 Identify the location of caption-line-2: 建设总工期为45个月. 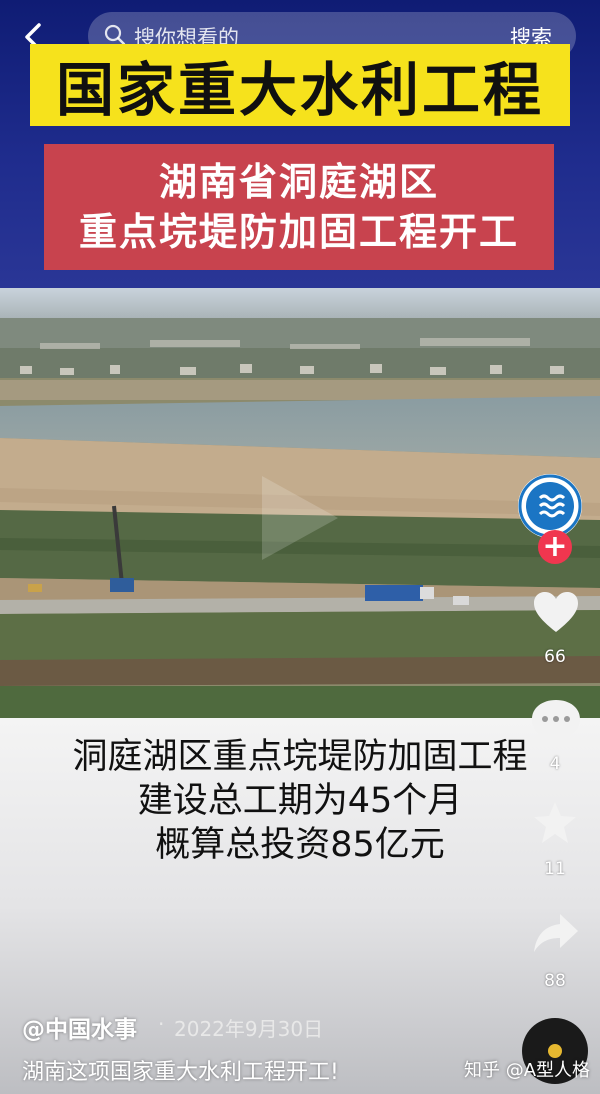
(300, 801).